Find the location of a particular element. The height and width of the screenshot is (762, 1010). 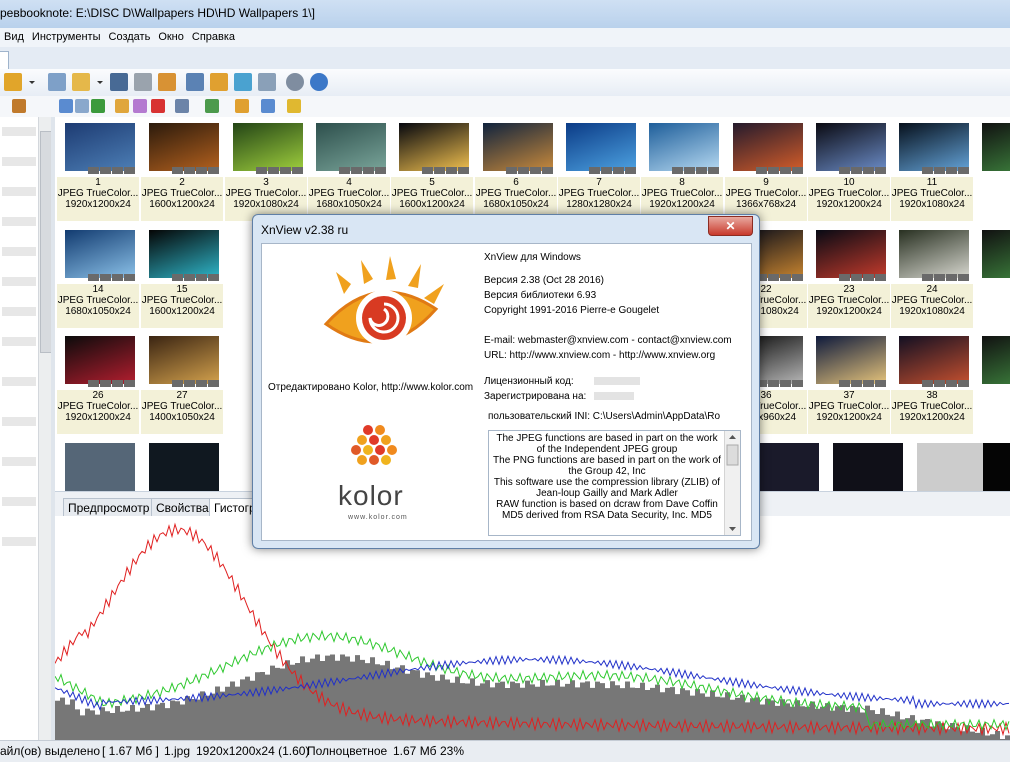

up-folder-icon is located at coordinates (98, 106).